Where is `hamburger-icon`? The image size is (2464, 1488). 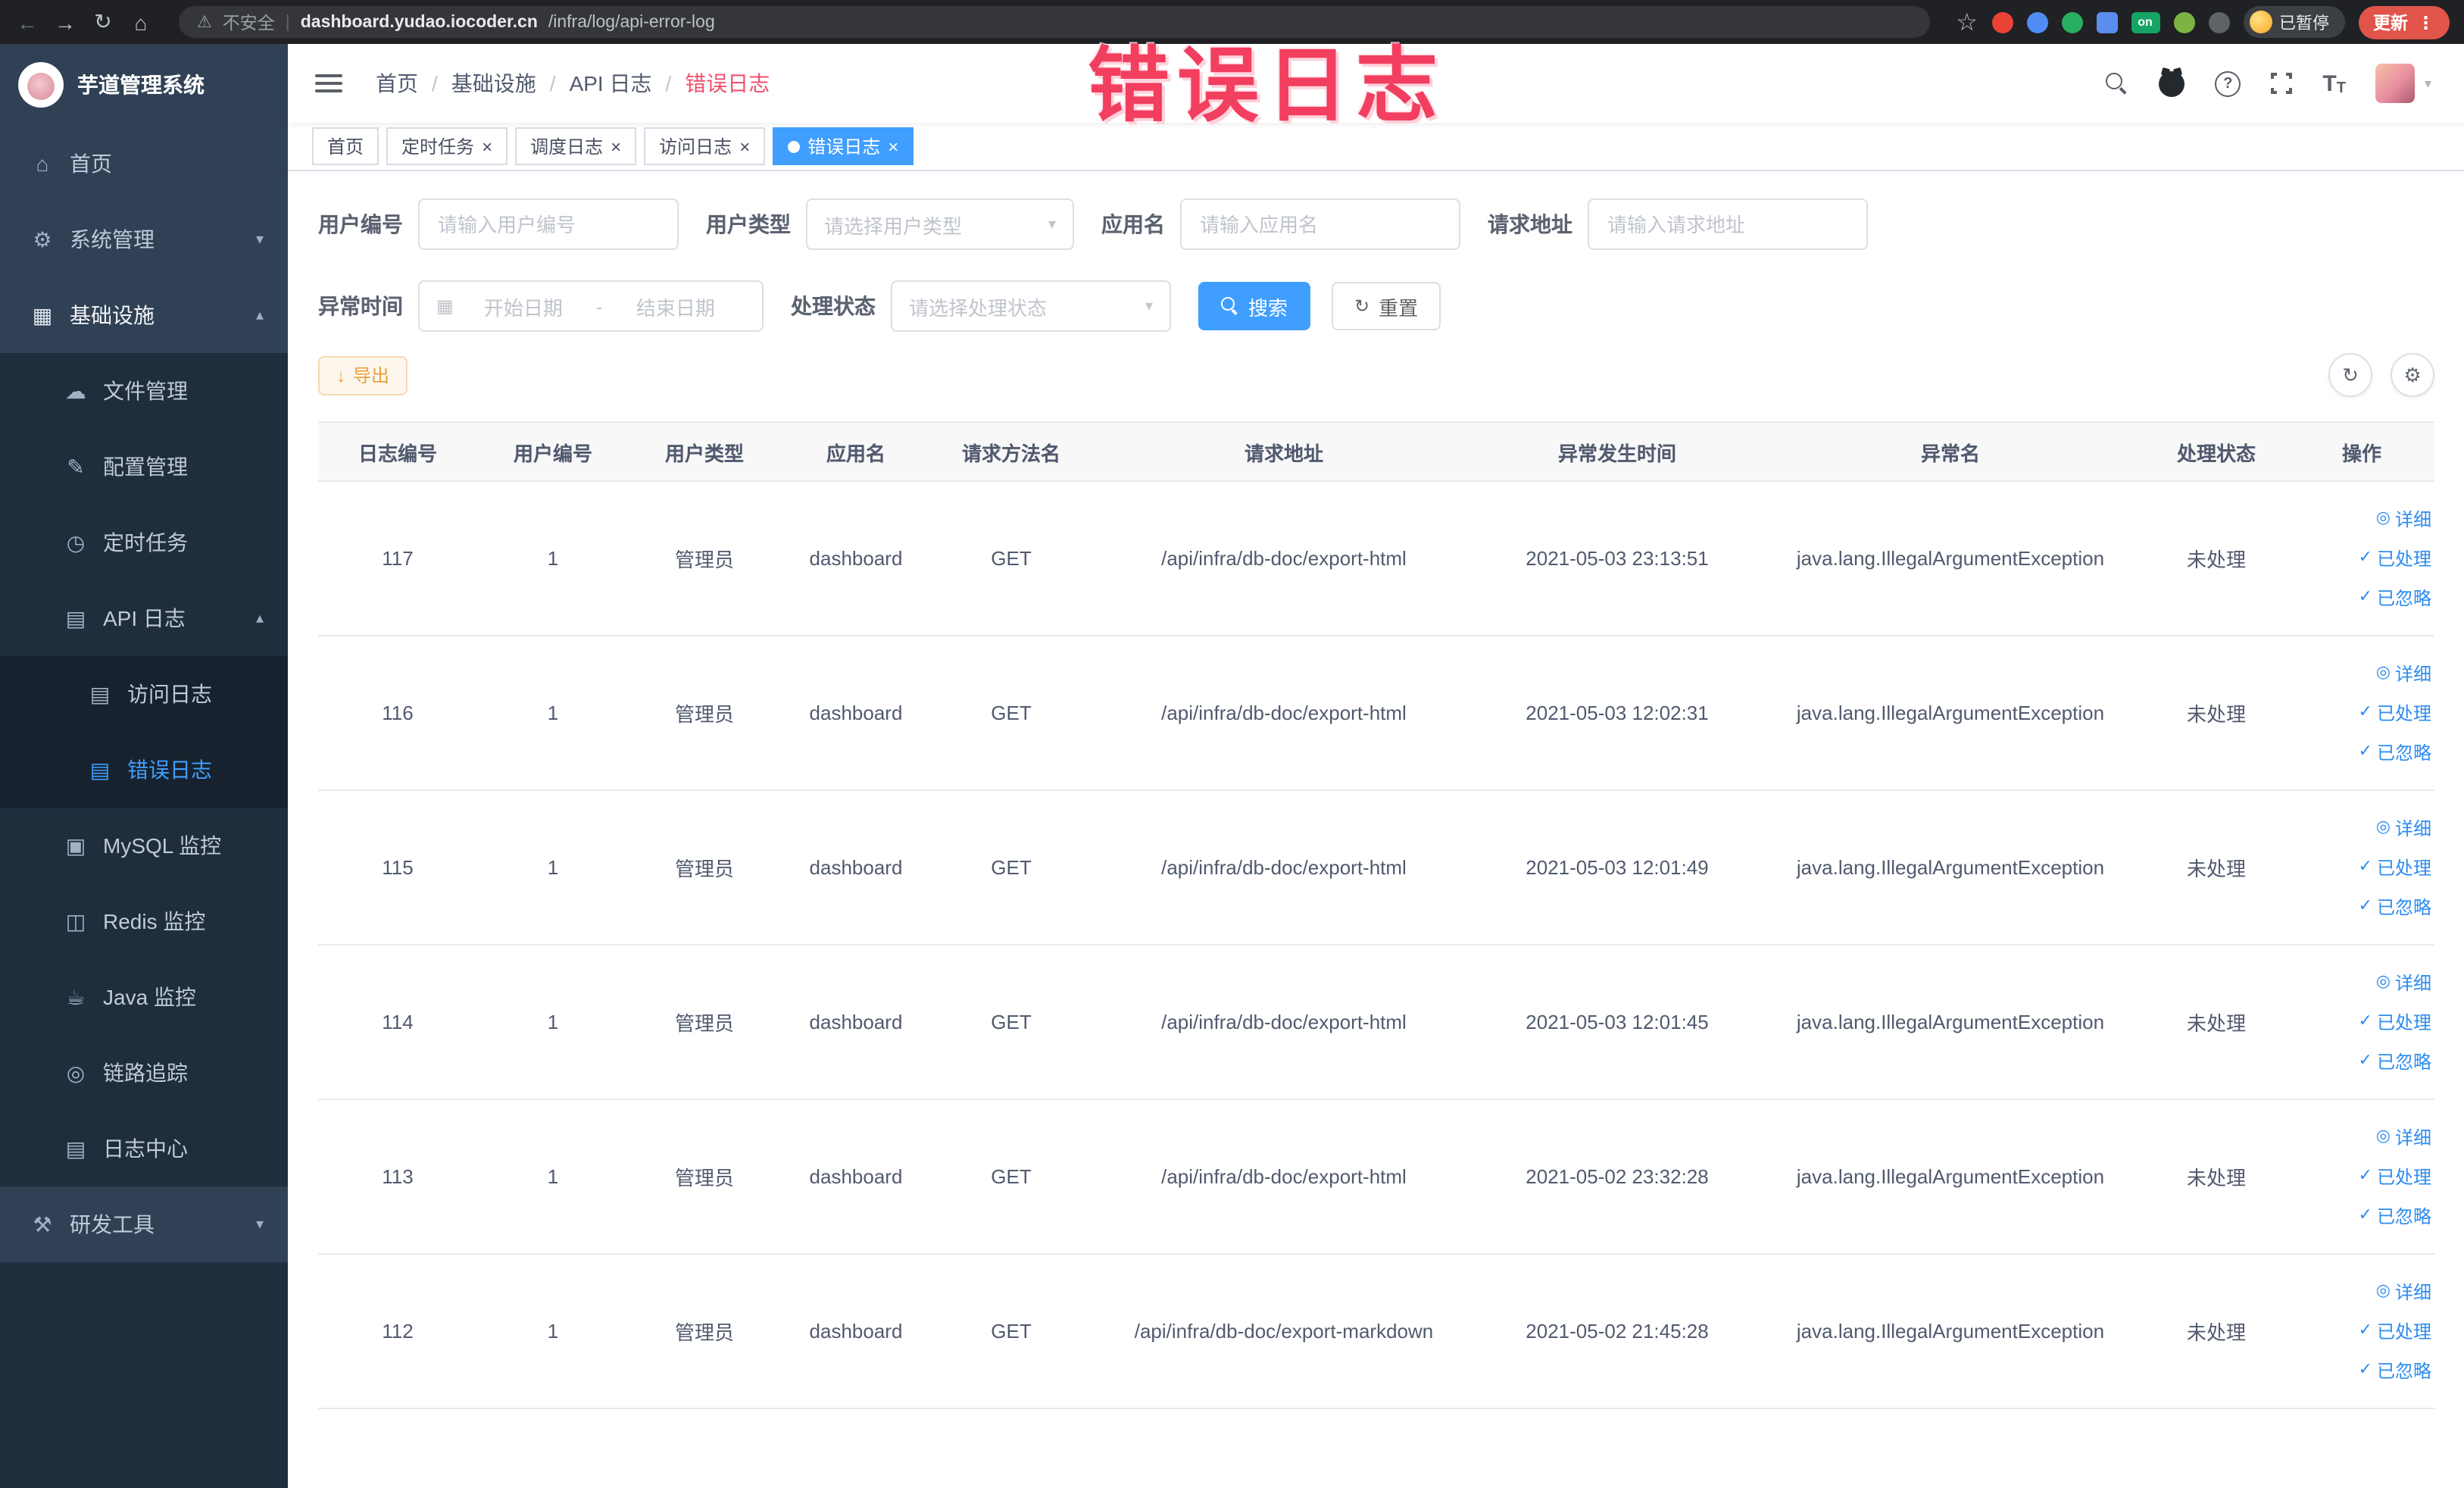
hamburger-icon is located at coordinates (328, 83).